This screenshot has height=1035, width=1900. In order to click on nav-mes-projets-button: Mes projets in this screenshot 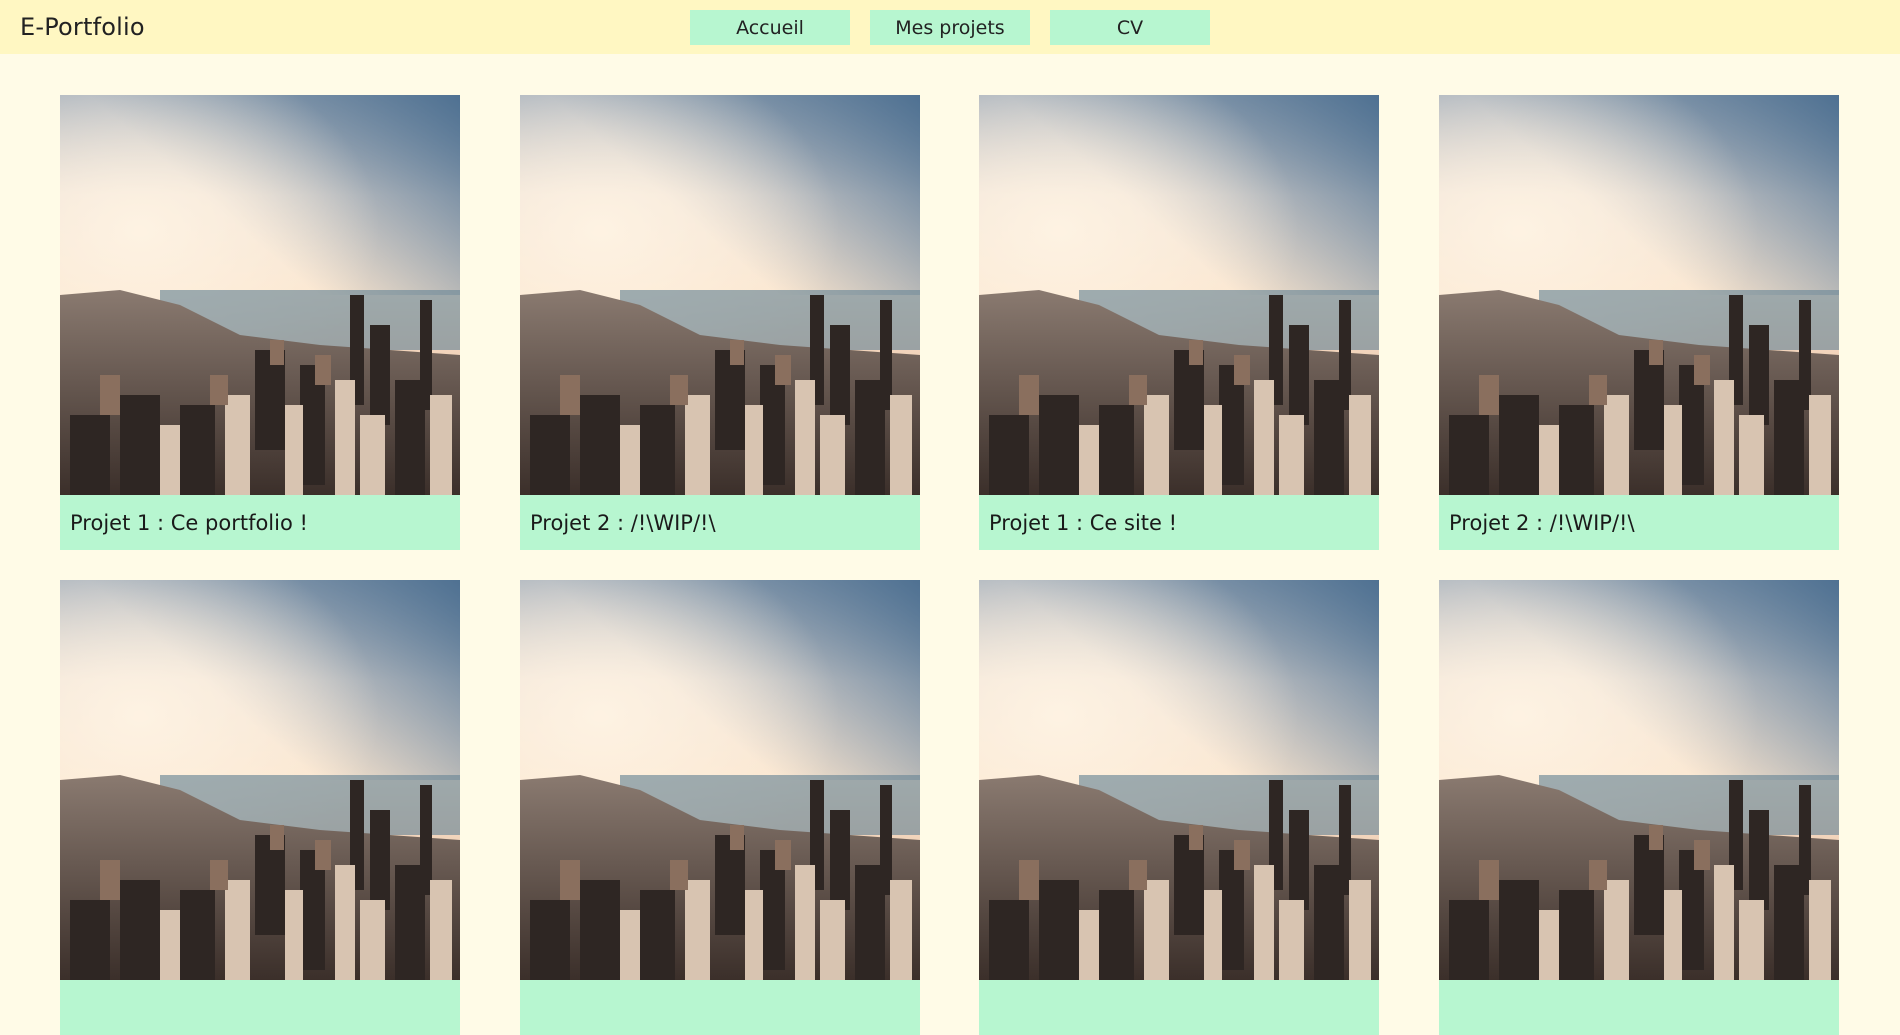, I will do `click(950, 27)`.